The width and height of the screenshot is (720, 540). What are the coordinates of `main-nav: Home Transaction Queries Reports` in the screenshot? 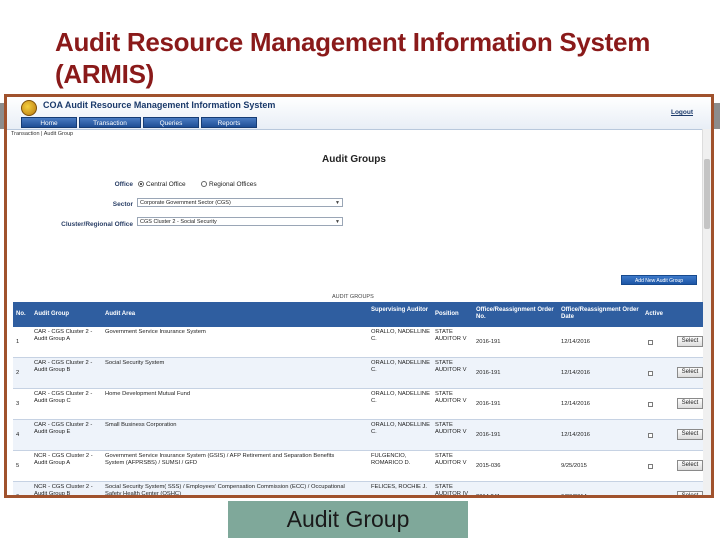 It's located at (139, 122).